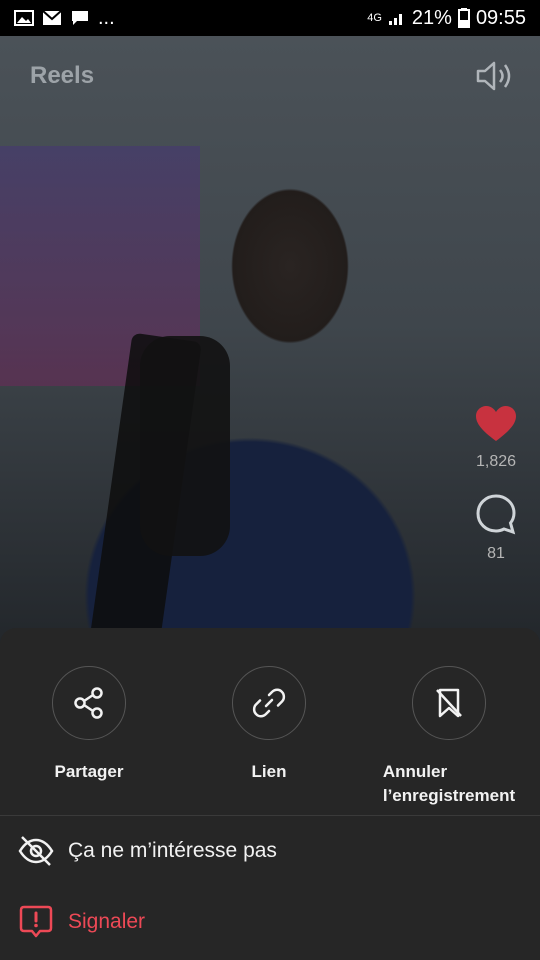 The image size is (540, 960). Describe the element at coordinates (24, 18) in the screenshot. I see `gallery-icon` at that location.